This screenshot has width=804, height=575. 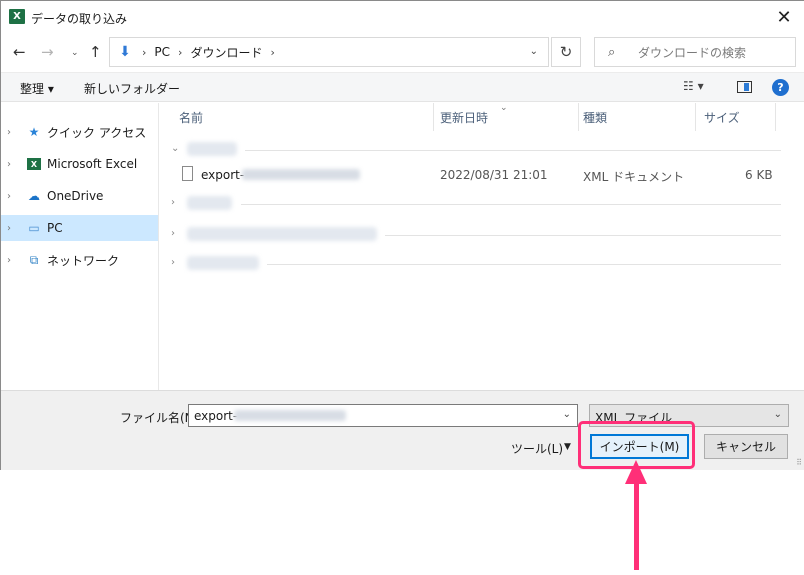 I want to click on address-field: ⬇ › PC › ダウンロード › ⌄, so click(x=329, y=52).